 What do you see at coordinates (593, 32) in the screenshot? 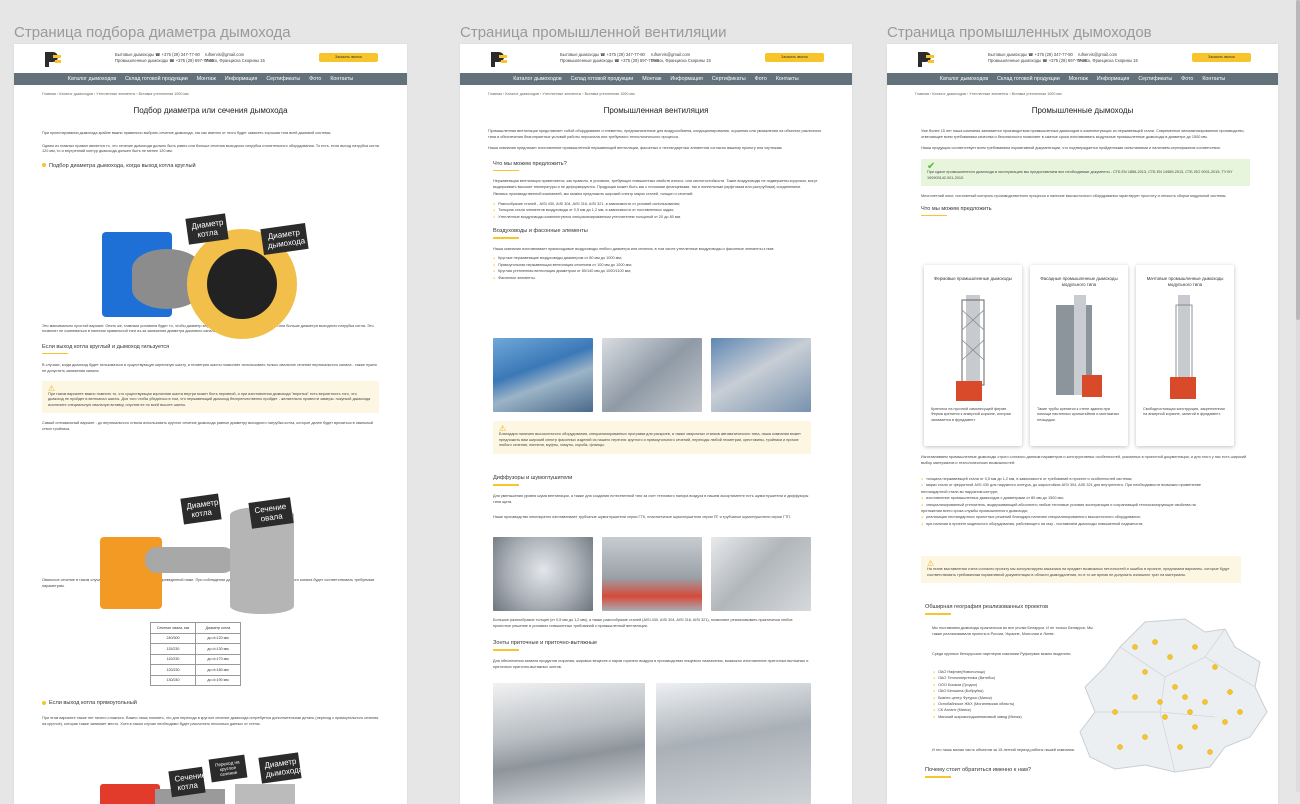
I see `column-title-2: Страница промышленной вентиляции` at bounding box center [593, 32].